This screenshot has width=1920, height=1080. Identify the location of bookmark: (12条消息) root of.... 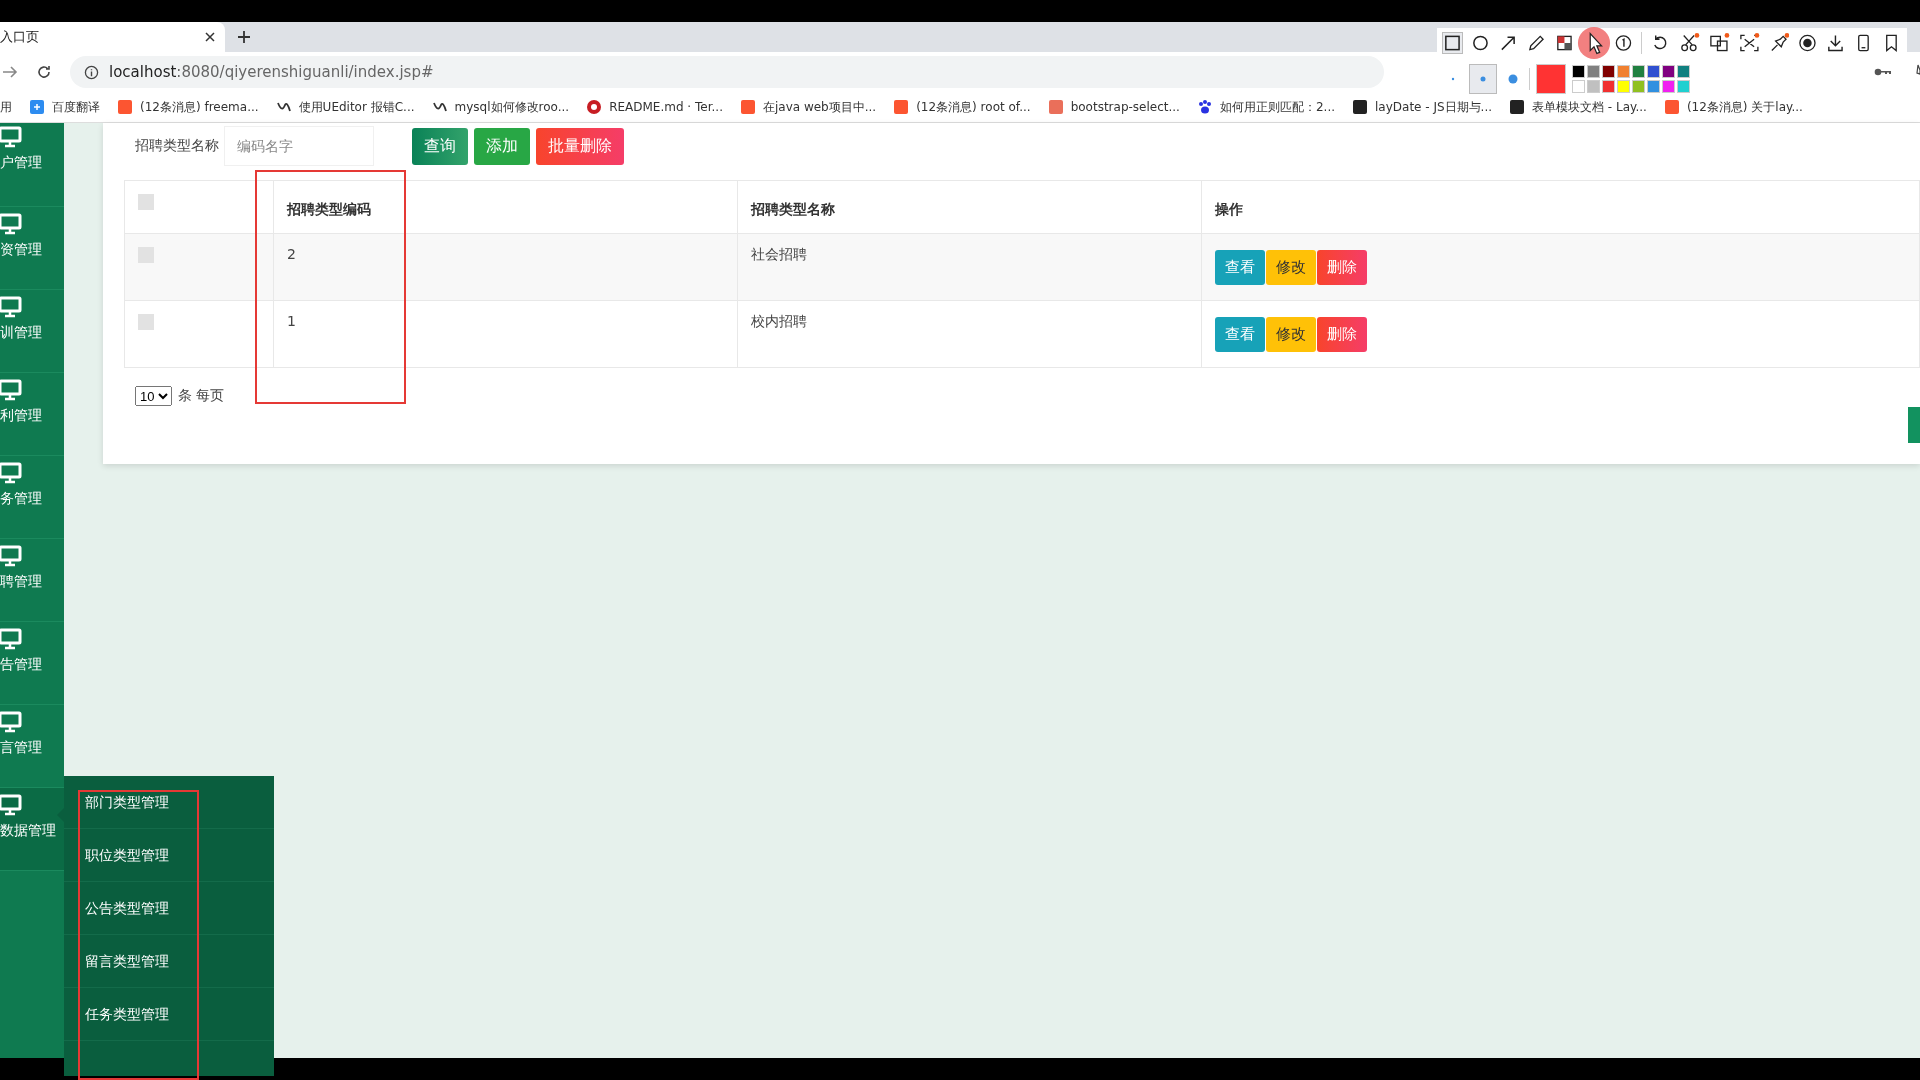
(962, 107).